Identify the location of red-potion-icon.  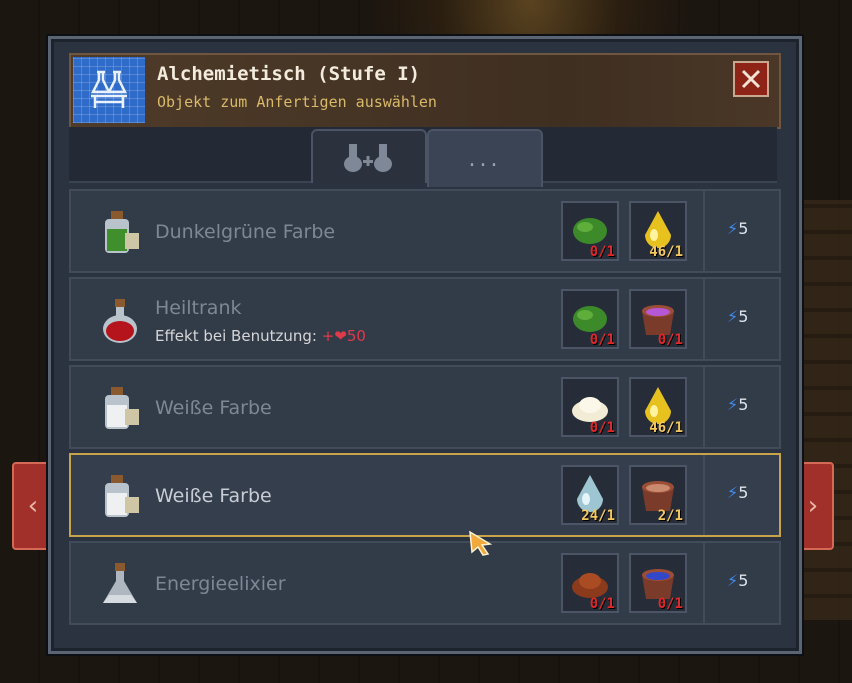
(120, 321).